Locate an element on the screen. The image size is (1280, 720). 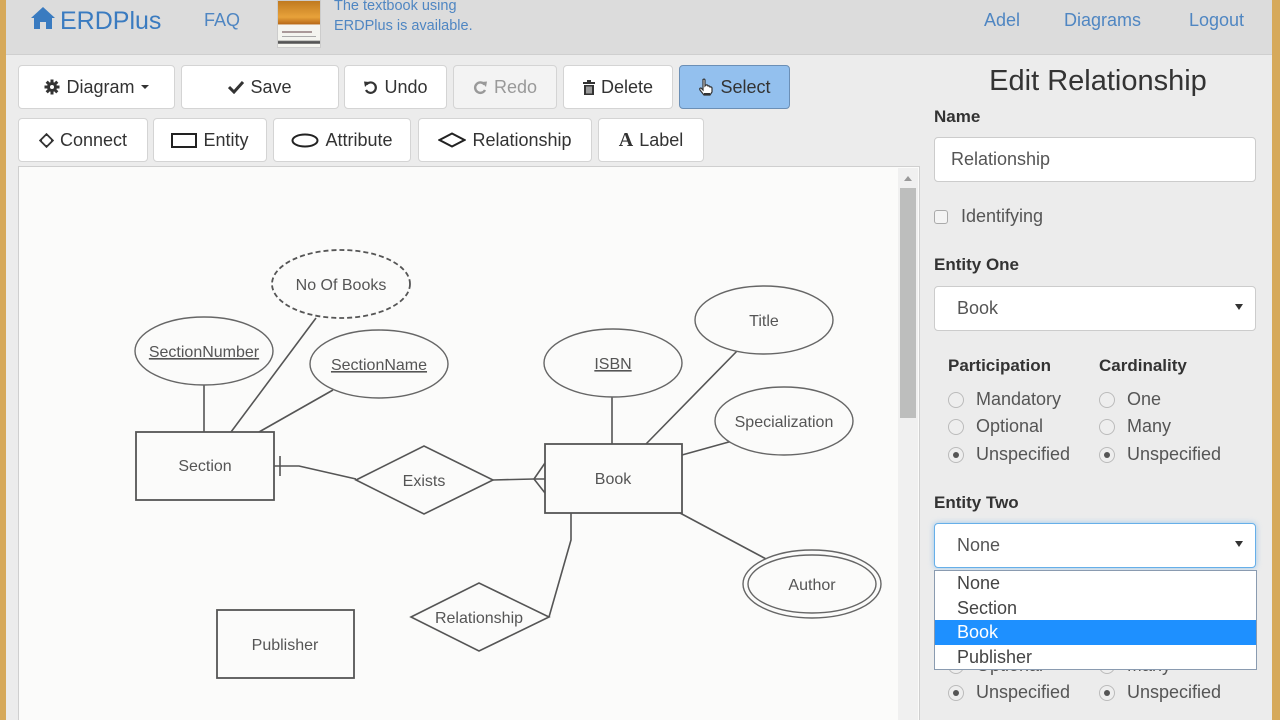
attribute-no-of-books-label: No Of Books is located at coordinates (341, 285).